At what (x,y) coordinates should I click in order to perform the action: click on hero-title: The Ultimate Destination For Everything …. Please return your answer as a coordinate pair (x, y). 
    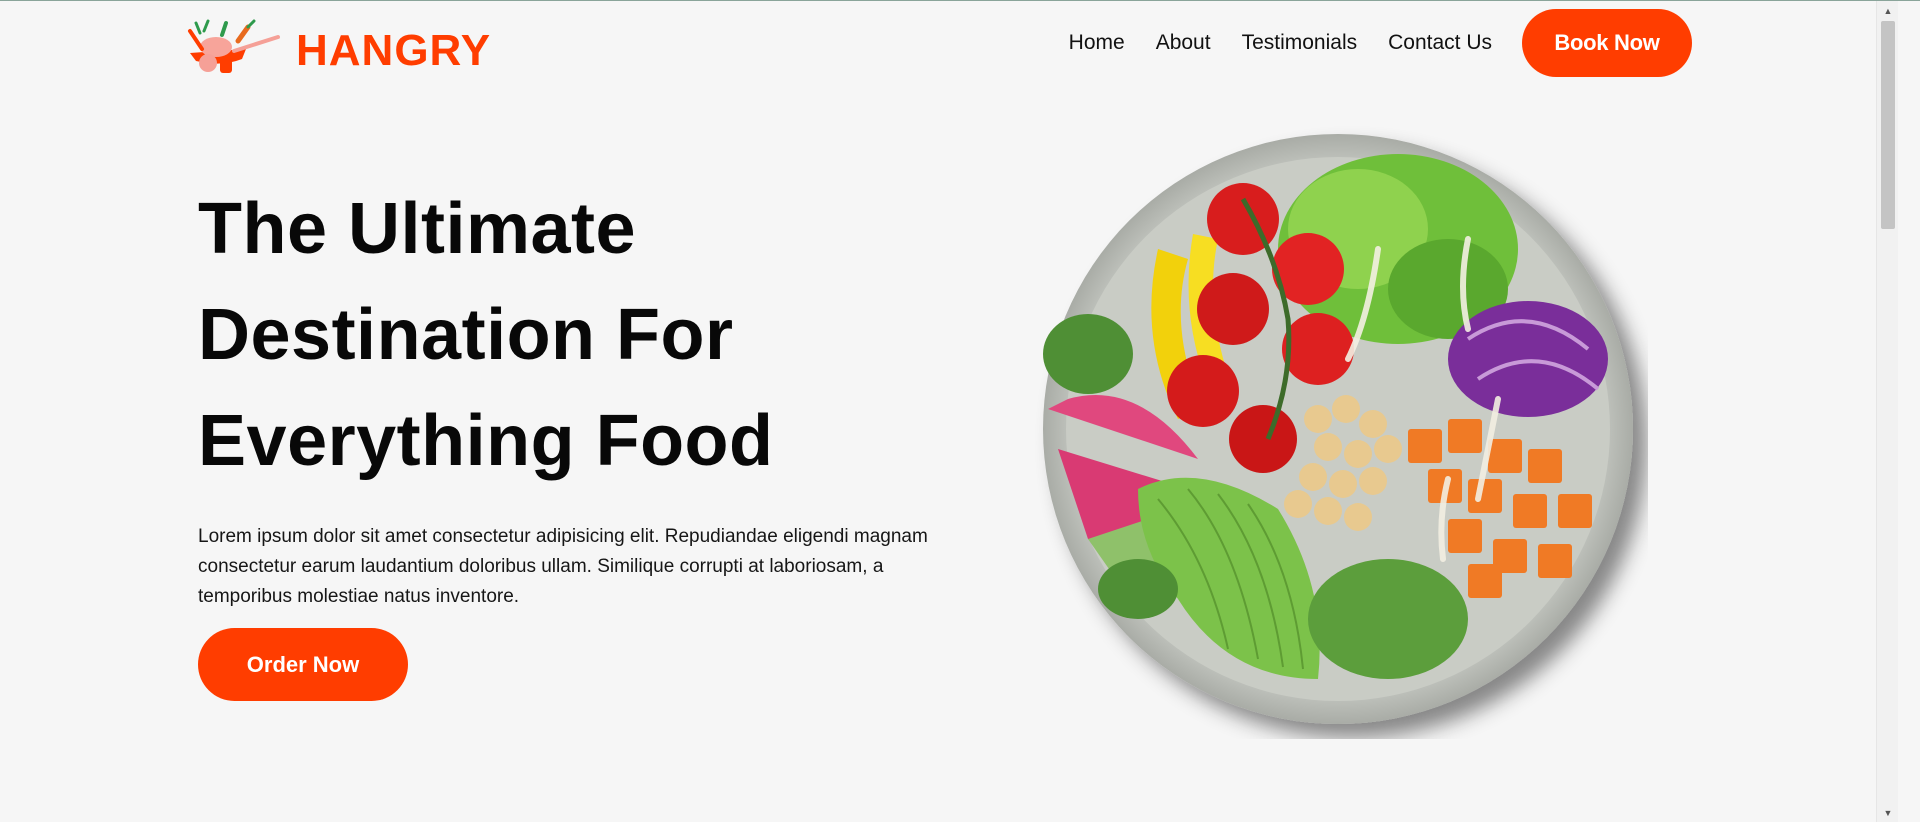
    Looking at the image, I should click on (508, 335).